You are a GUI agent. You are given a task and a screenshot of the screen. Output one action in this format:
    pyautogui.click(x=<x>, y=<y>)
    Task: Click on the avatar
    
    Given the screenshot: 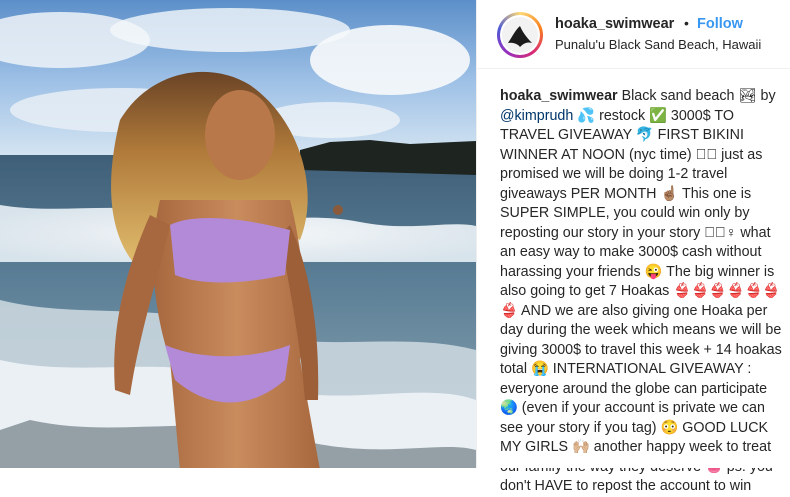 What is the action you would take?
    pyautogui.click(x=520, y=35)
    